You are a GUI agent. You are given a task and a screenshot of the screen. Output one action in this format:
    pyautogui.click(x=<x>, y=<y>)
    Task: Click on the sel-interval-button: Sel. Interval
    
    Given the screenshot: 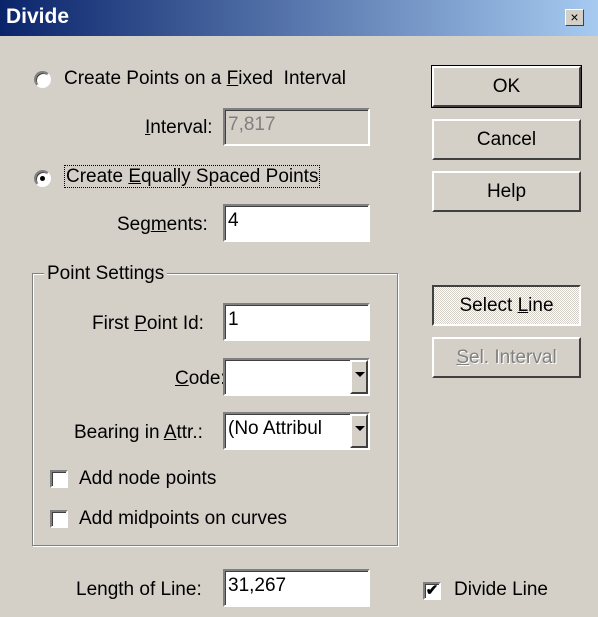 What is the action you would take?
    pyautogui.click(x=506, y=357)
    